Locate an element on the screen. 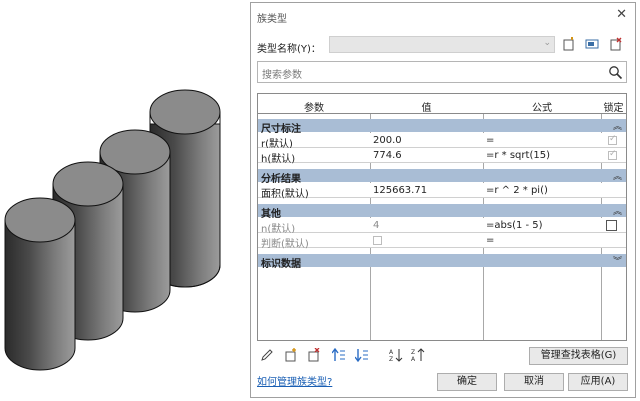 Image resolution: width=640 pixels, height=401 pixels. parameter-row-r: r(默认) 200.0 = is located at coordinates (442, 141).